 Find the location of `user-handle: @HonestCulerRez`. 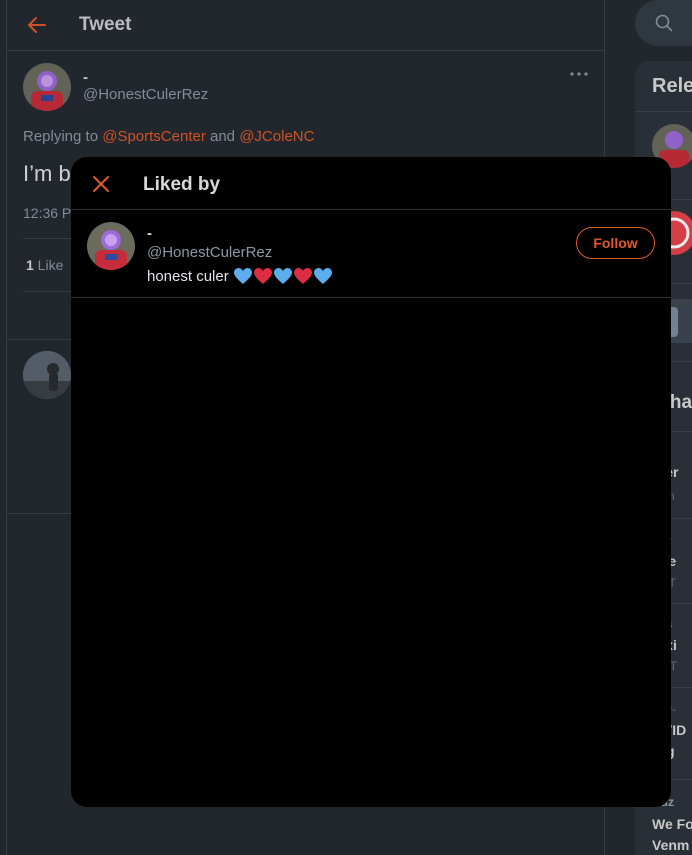

user-handle: @HonestCulerRez is located at coordinates (209, 252).